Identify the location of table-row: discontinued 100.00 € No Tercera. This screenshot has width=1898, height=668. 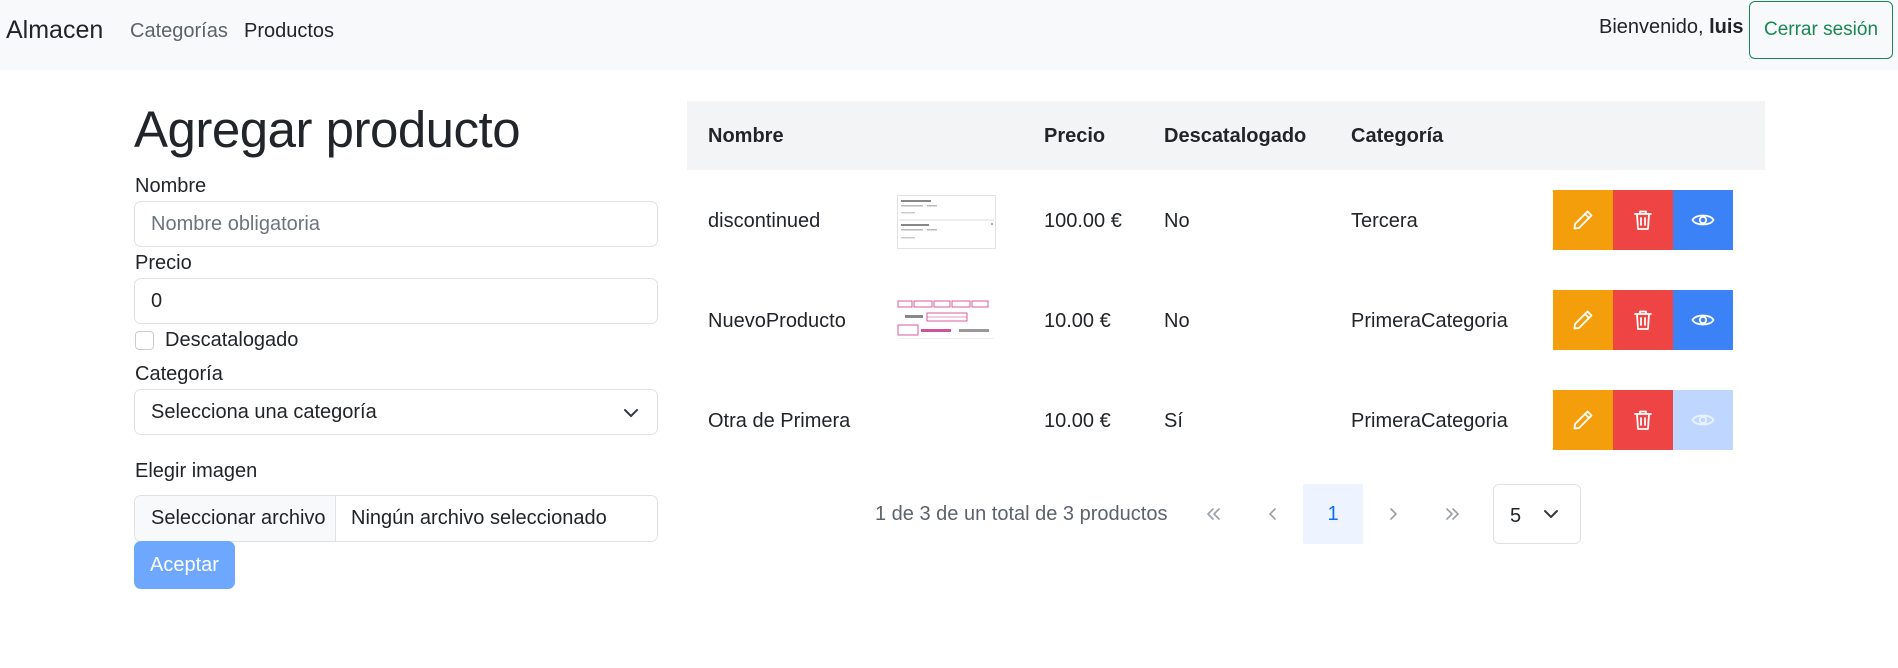
(1226, 222).